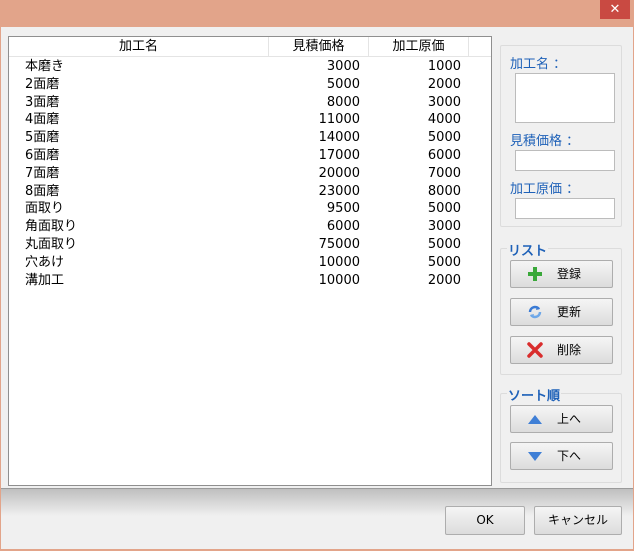 The image size is (634, 551). Describe the element at coordinates (561, 434) in the screenshot. I see `sort-group: ソート順 上へ 下へ` at that location.